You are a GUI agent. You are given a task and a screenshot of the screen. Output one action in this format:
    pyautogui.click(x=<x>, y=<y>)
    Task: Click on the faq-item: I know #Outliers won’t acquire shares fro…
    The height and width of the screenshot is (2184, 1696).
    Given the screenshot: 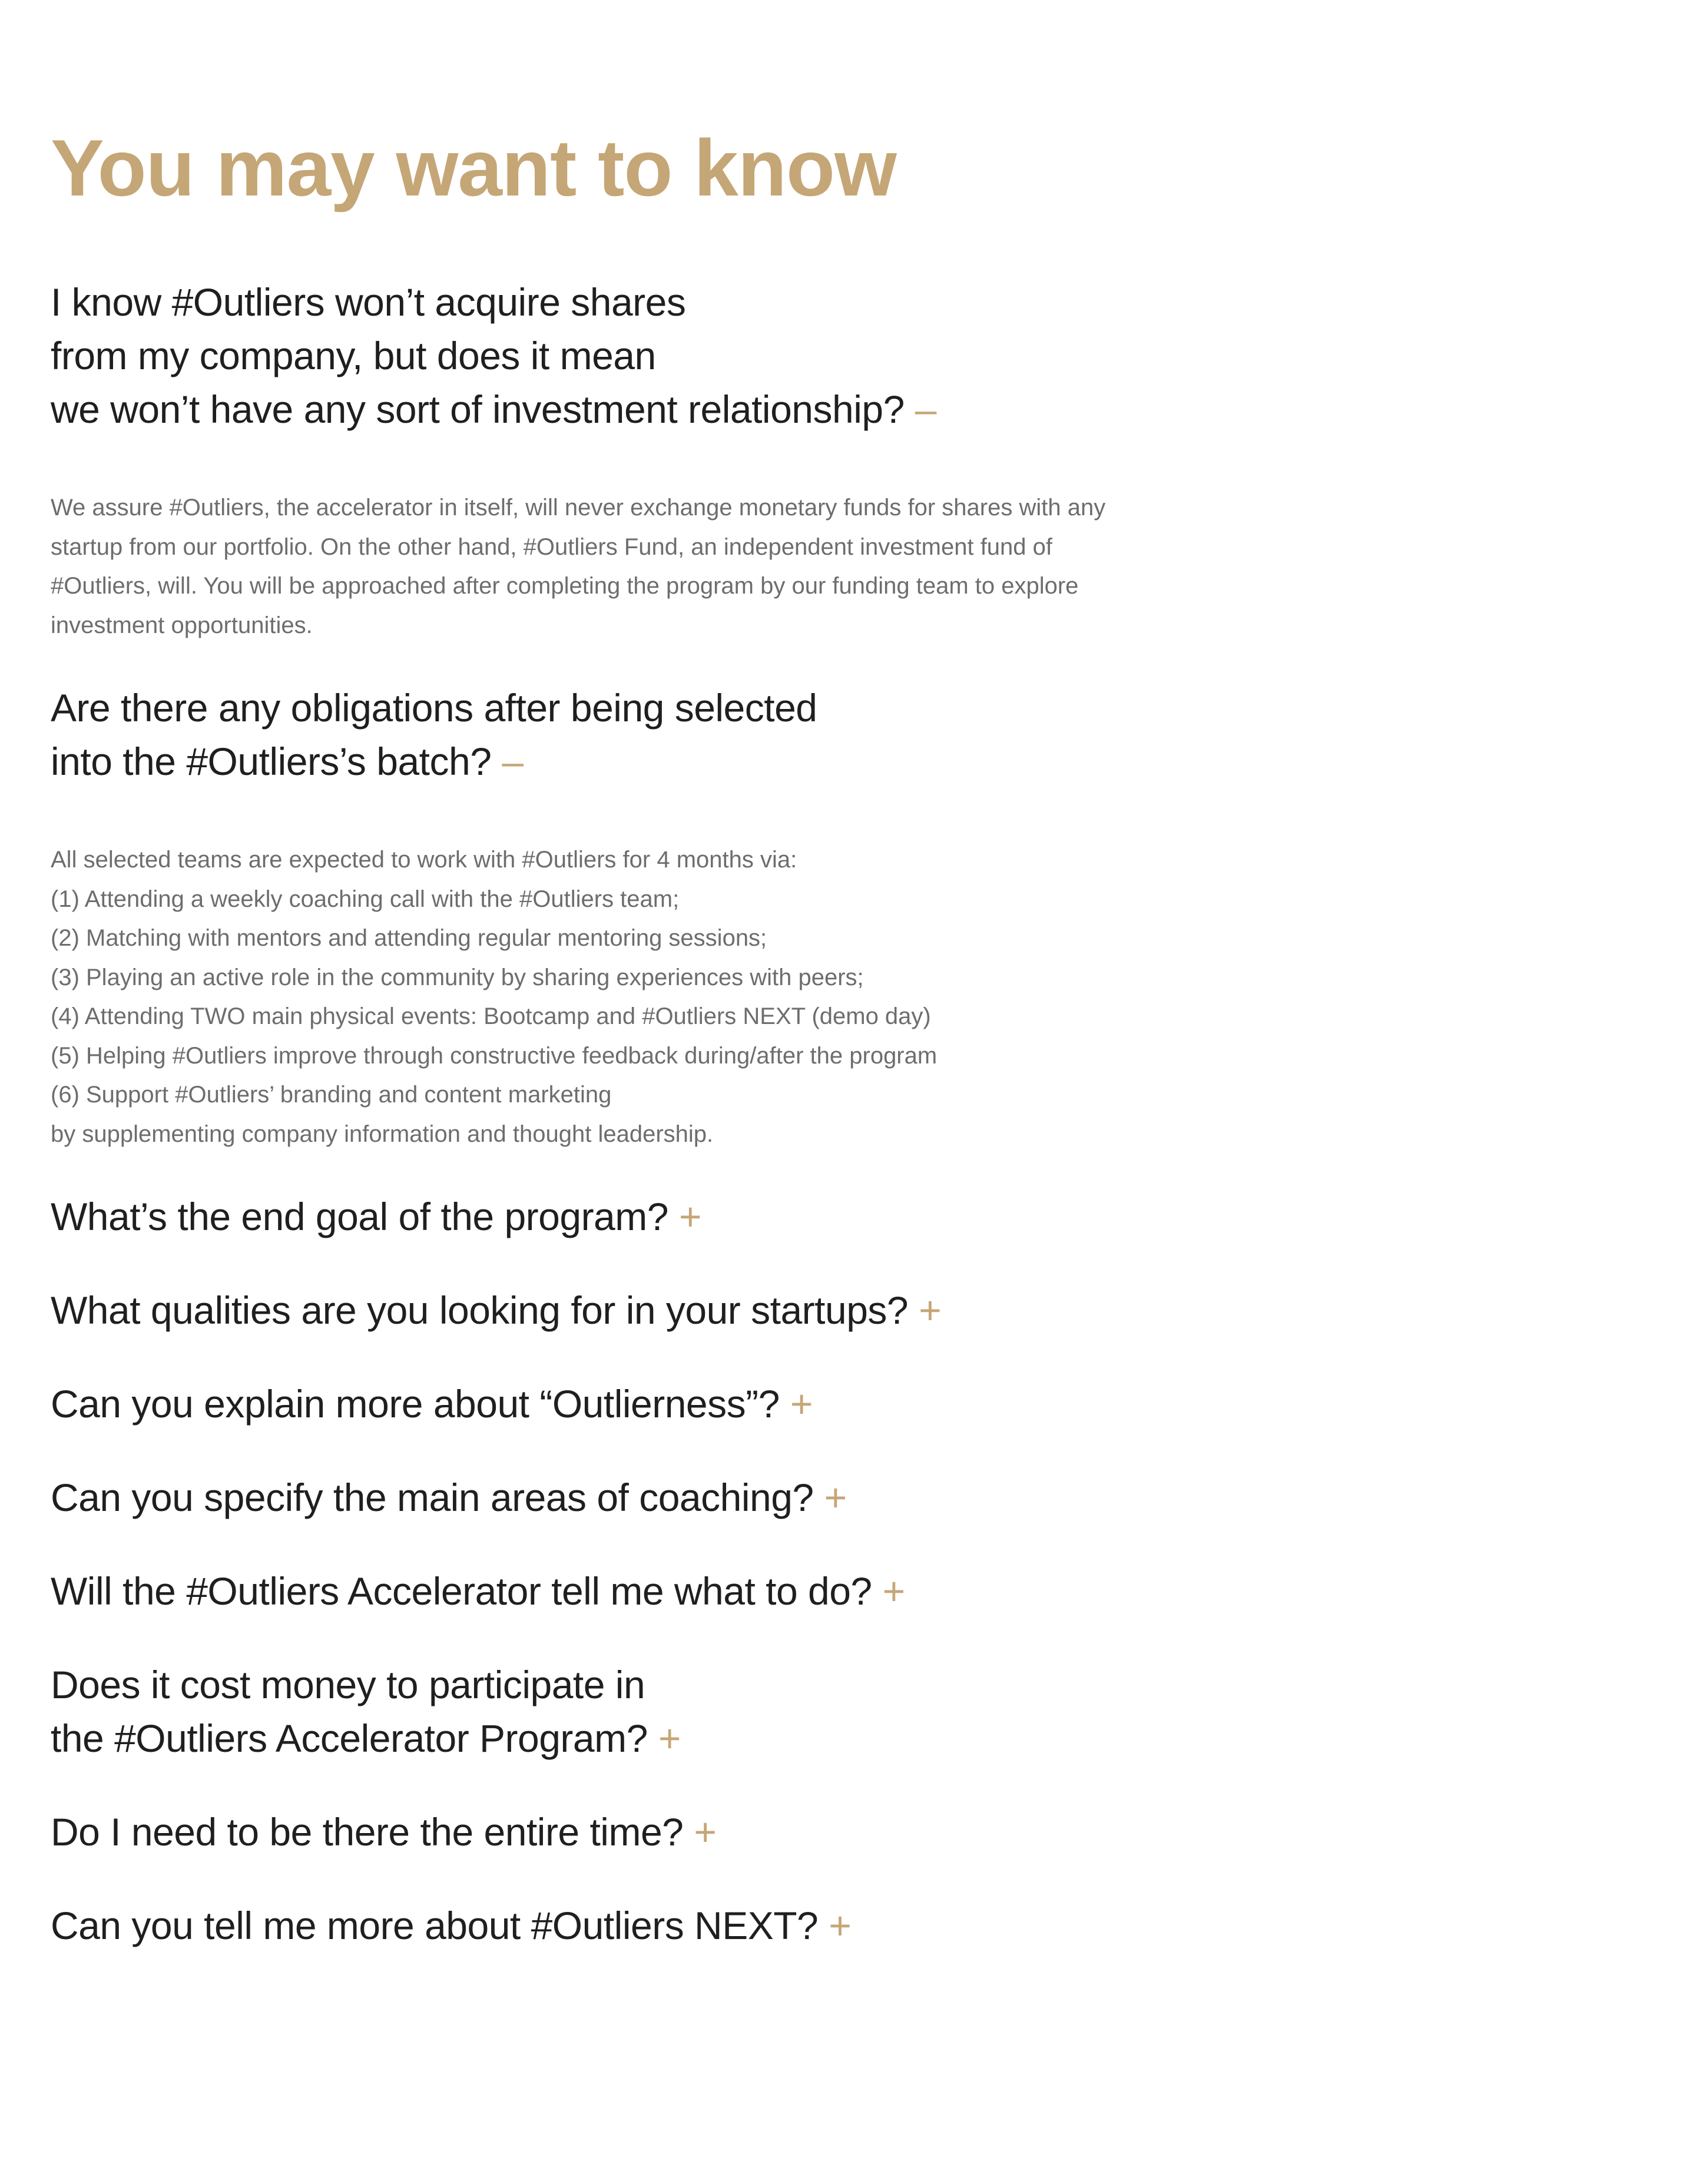 What is the action you would take?
    pyautogui.click(x=669, y=460)
    